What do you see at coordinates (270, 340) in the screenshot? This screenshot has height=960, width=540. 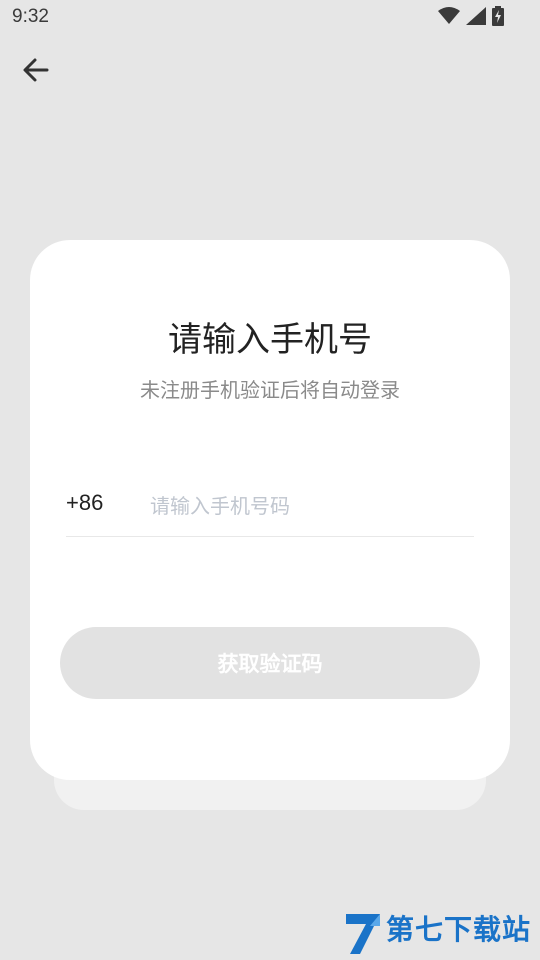 I see `page-title: 请输入手机号` at bounding box center [270, 340].